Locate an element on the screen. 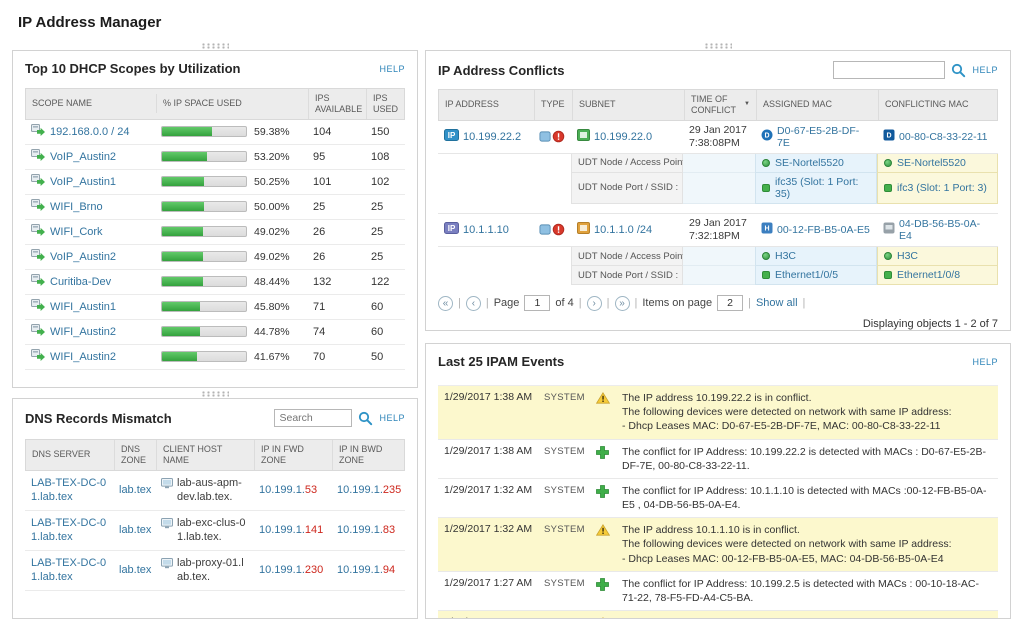 The height and width of the screenshot is (640, 1024). utilization-percent: 44.78% is located at coordinates (272, 331).